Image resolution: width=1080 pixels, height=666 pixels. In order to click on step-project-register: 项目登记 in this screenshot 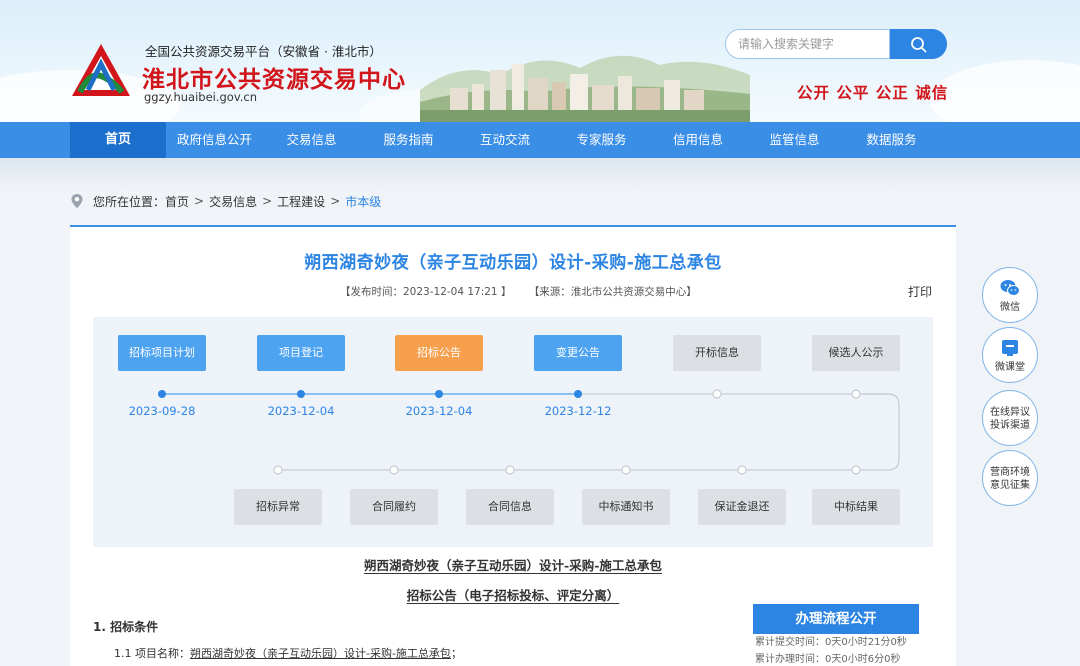, I will do `click(301, 353)`.